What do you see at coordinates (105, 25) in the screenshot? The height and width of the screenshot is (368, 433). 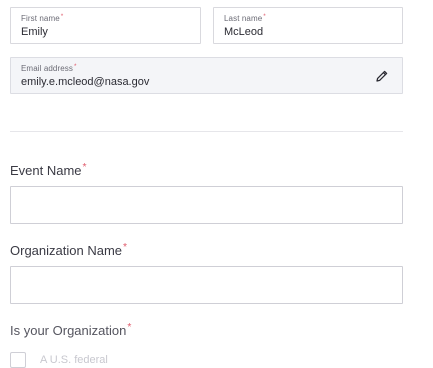 I see `first-name-field: First name* Emily` at bounding box center [105, 25].